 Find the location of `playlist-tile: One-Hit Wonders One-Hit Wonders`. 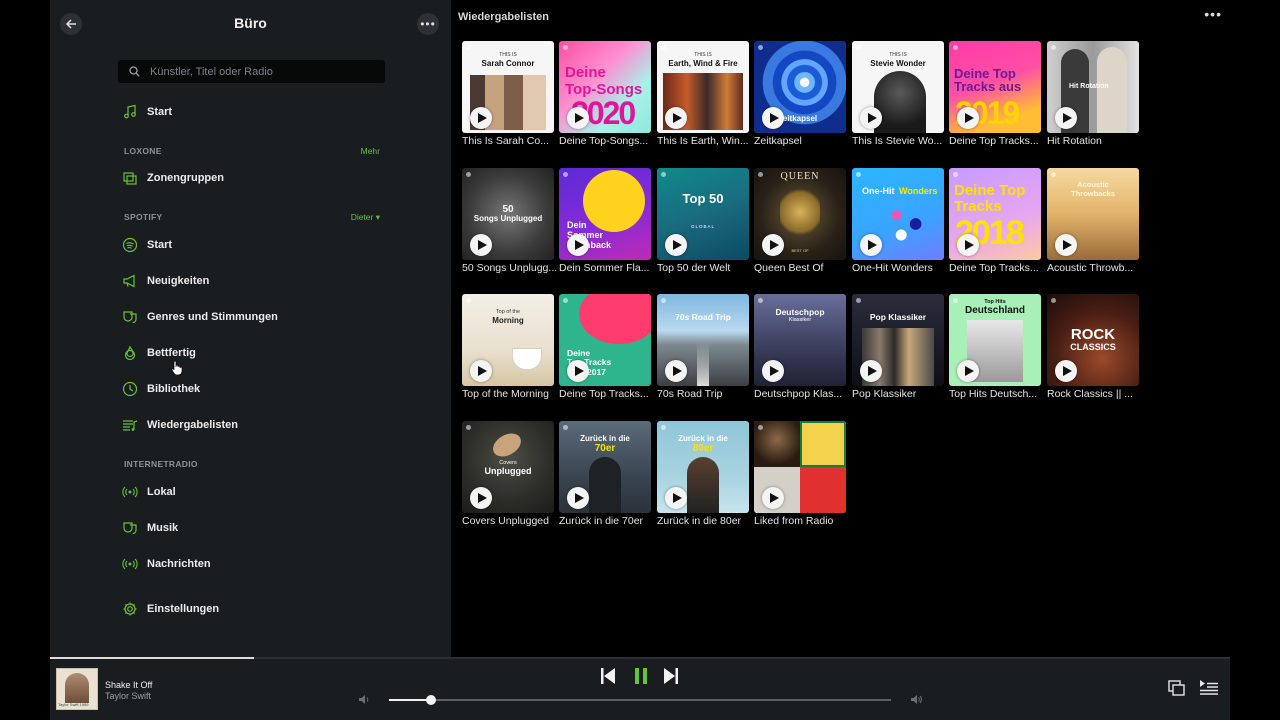

playlist-tile: One-Hit Wonders One-Hit Wonders is located at coordinates (898, 225).